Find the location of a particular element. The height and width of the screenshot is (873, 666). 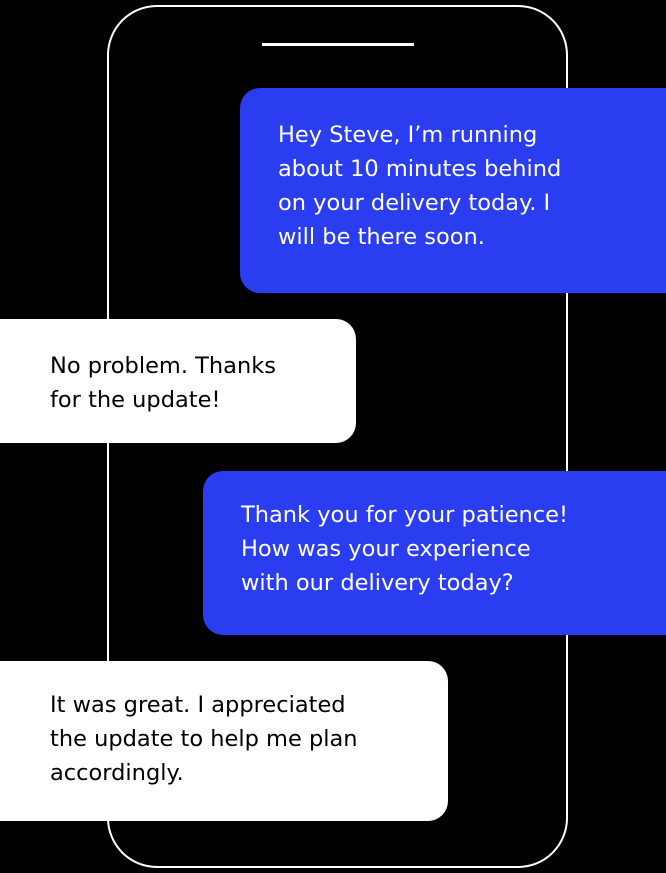

message-bubble-incoming-1: No problem. Thanks for the update! is located at coordinates (178, 381).